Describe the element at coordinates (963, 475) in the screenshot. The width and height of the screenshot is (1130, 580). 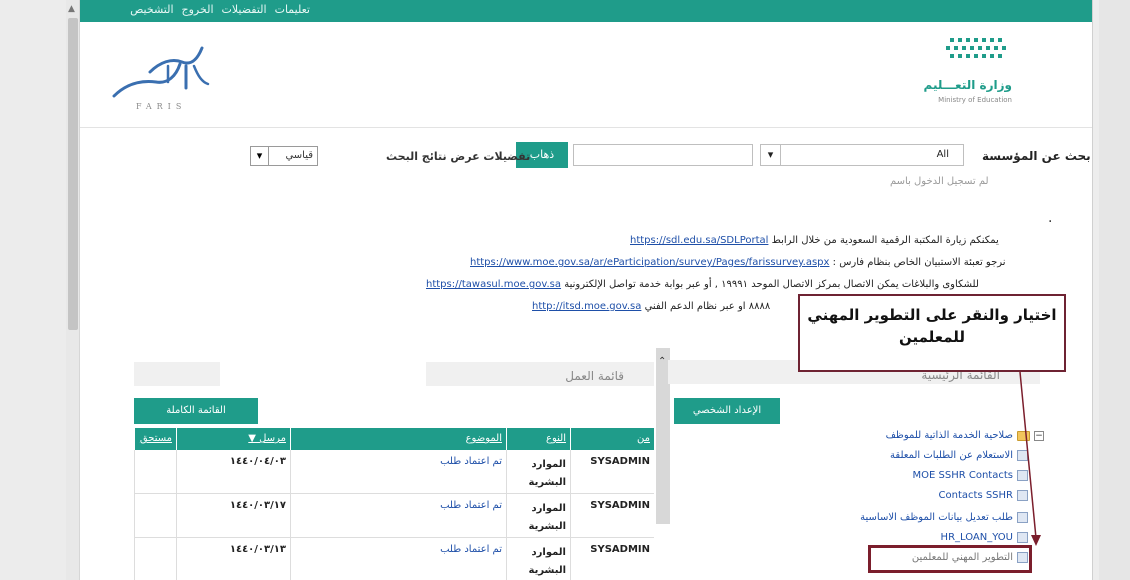
I see `menu-item-label: MOE SSHR Contacts` at that location.